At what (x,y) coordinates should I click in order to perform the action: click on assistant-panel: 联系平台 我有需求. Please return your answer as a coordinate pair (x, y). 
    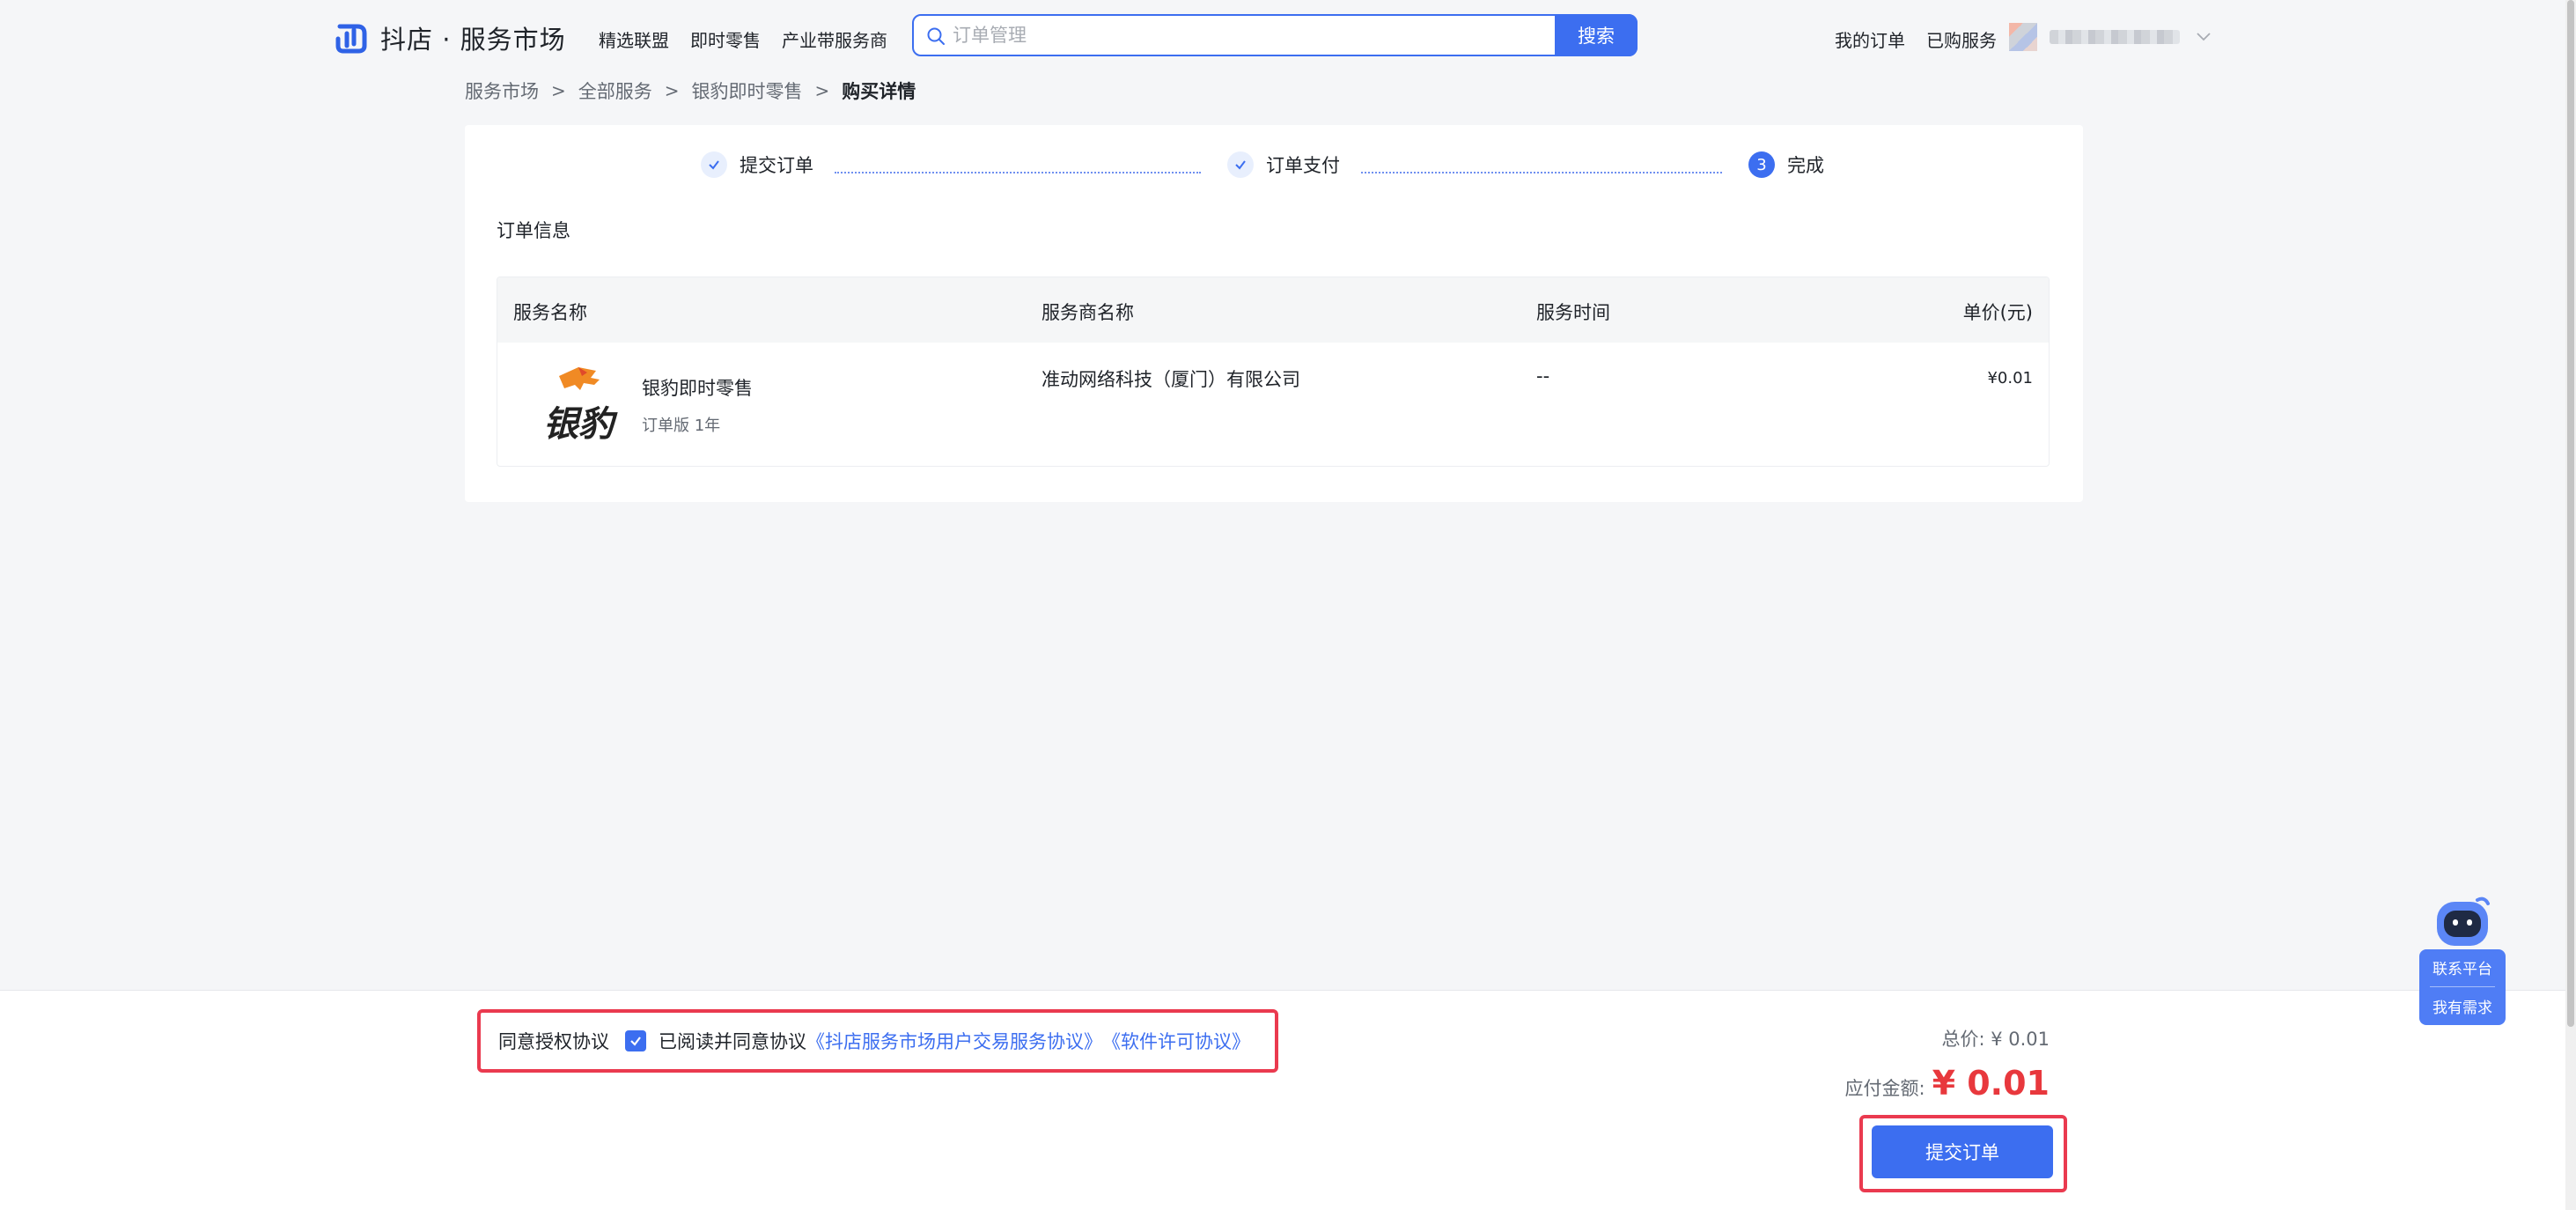
    Looking at the image, I should click on (2462, 987).